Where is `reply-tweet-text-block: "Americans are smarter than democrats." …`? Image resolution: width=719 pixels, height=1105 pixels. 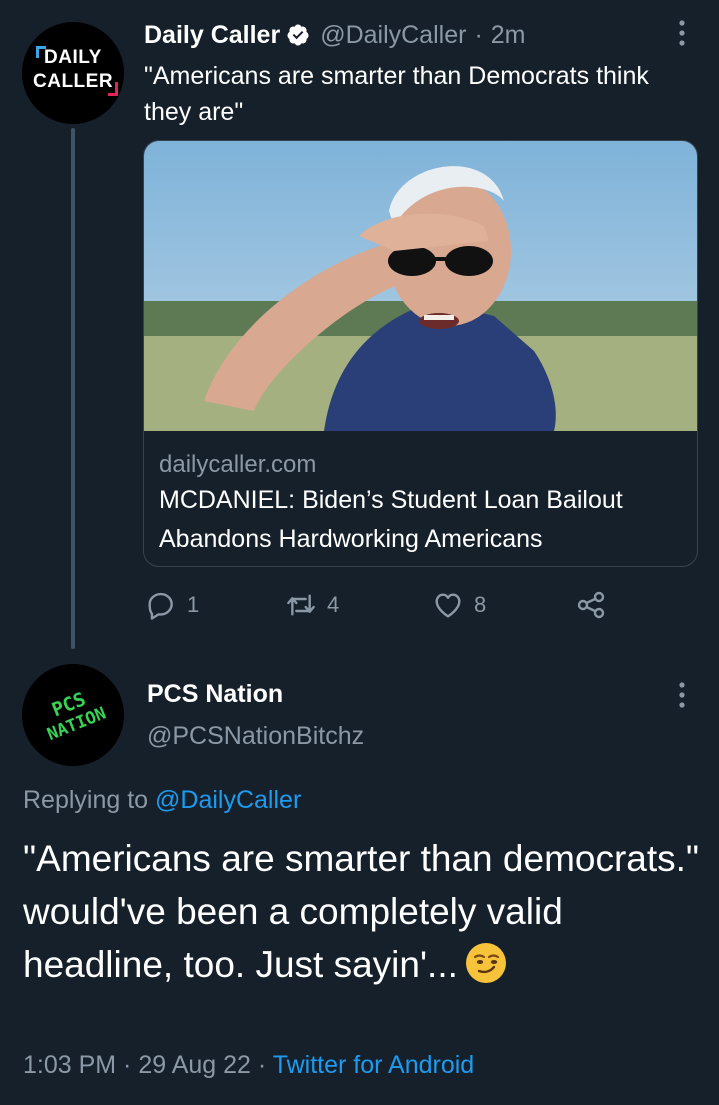
reply-tweet-text-block: "Americans are smarter than democrats." … is located at coordinates (363, 911).